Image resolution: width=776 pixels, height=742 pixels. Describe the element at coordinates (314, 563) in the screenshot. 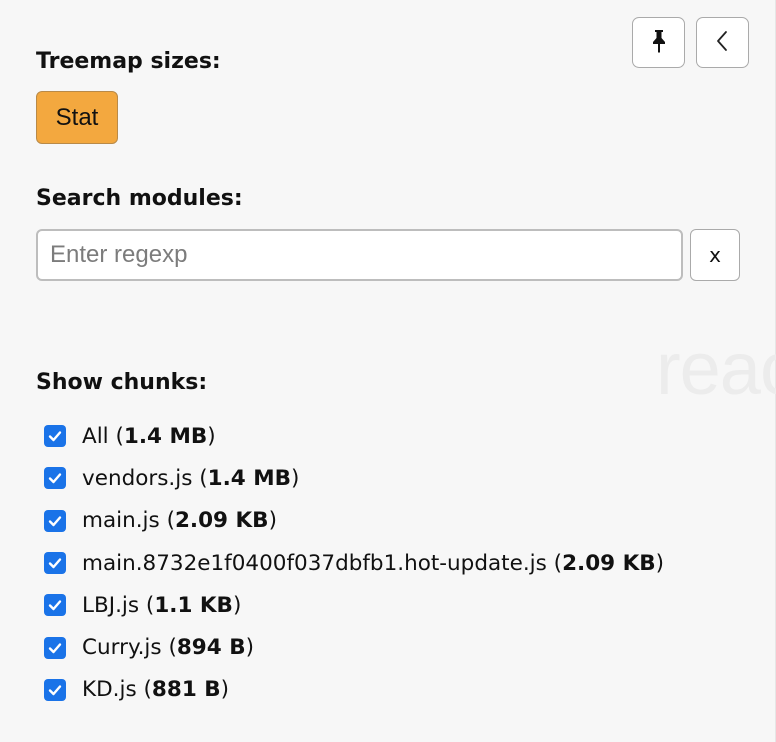

I see `chunk-name: main.8732e1f0400f037dbfb1.hot-update.js` at that location.